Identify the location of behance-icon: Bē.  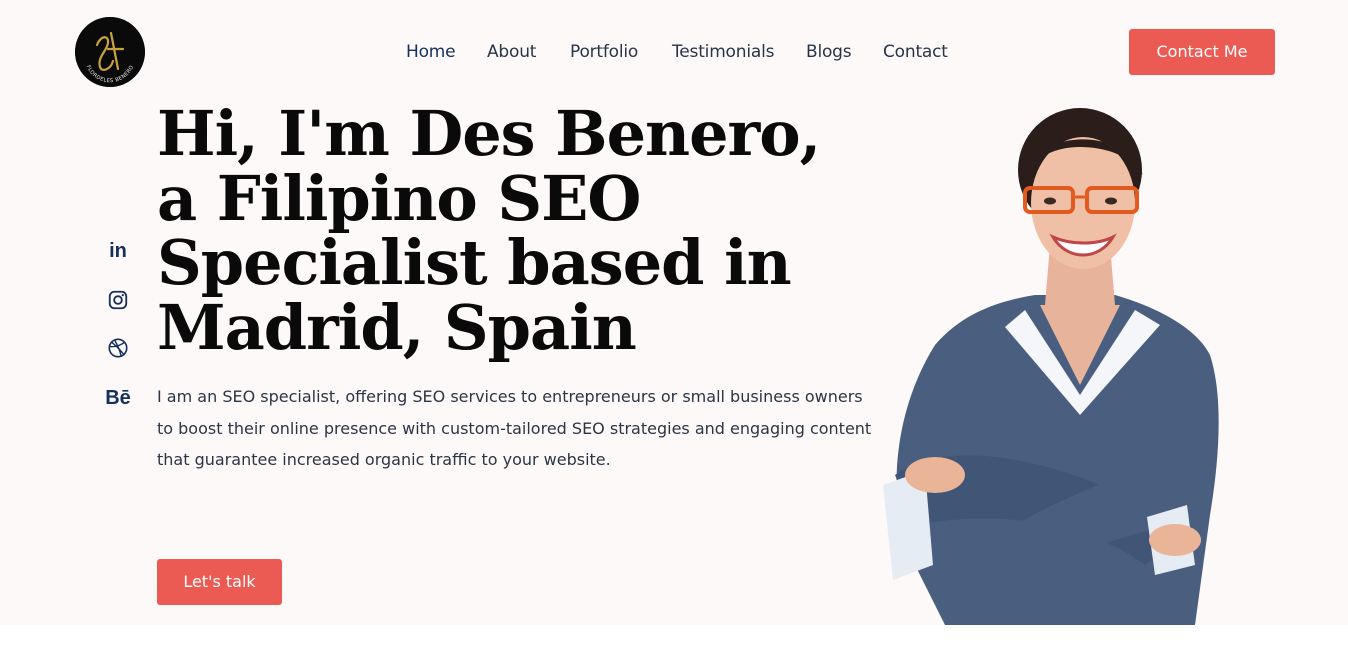
(118, 397).